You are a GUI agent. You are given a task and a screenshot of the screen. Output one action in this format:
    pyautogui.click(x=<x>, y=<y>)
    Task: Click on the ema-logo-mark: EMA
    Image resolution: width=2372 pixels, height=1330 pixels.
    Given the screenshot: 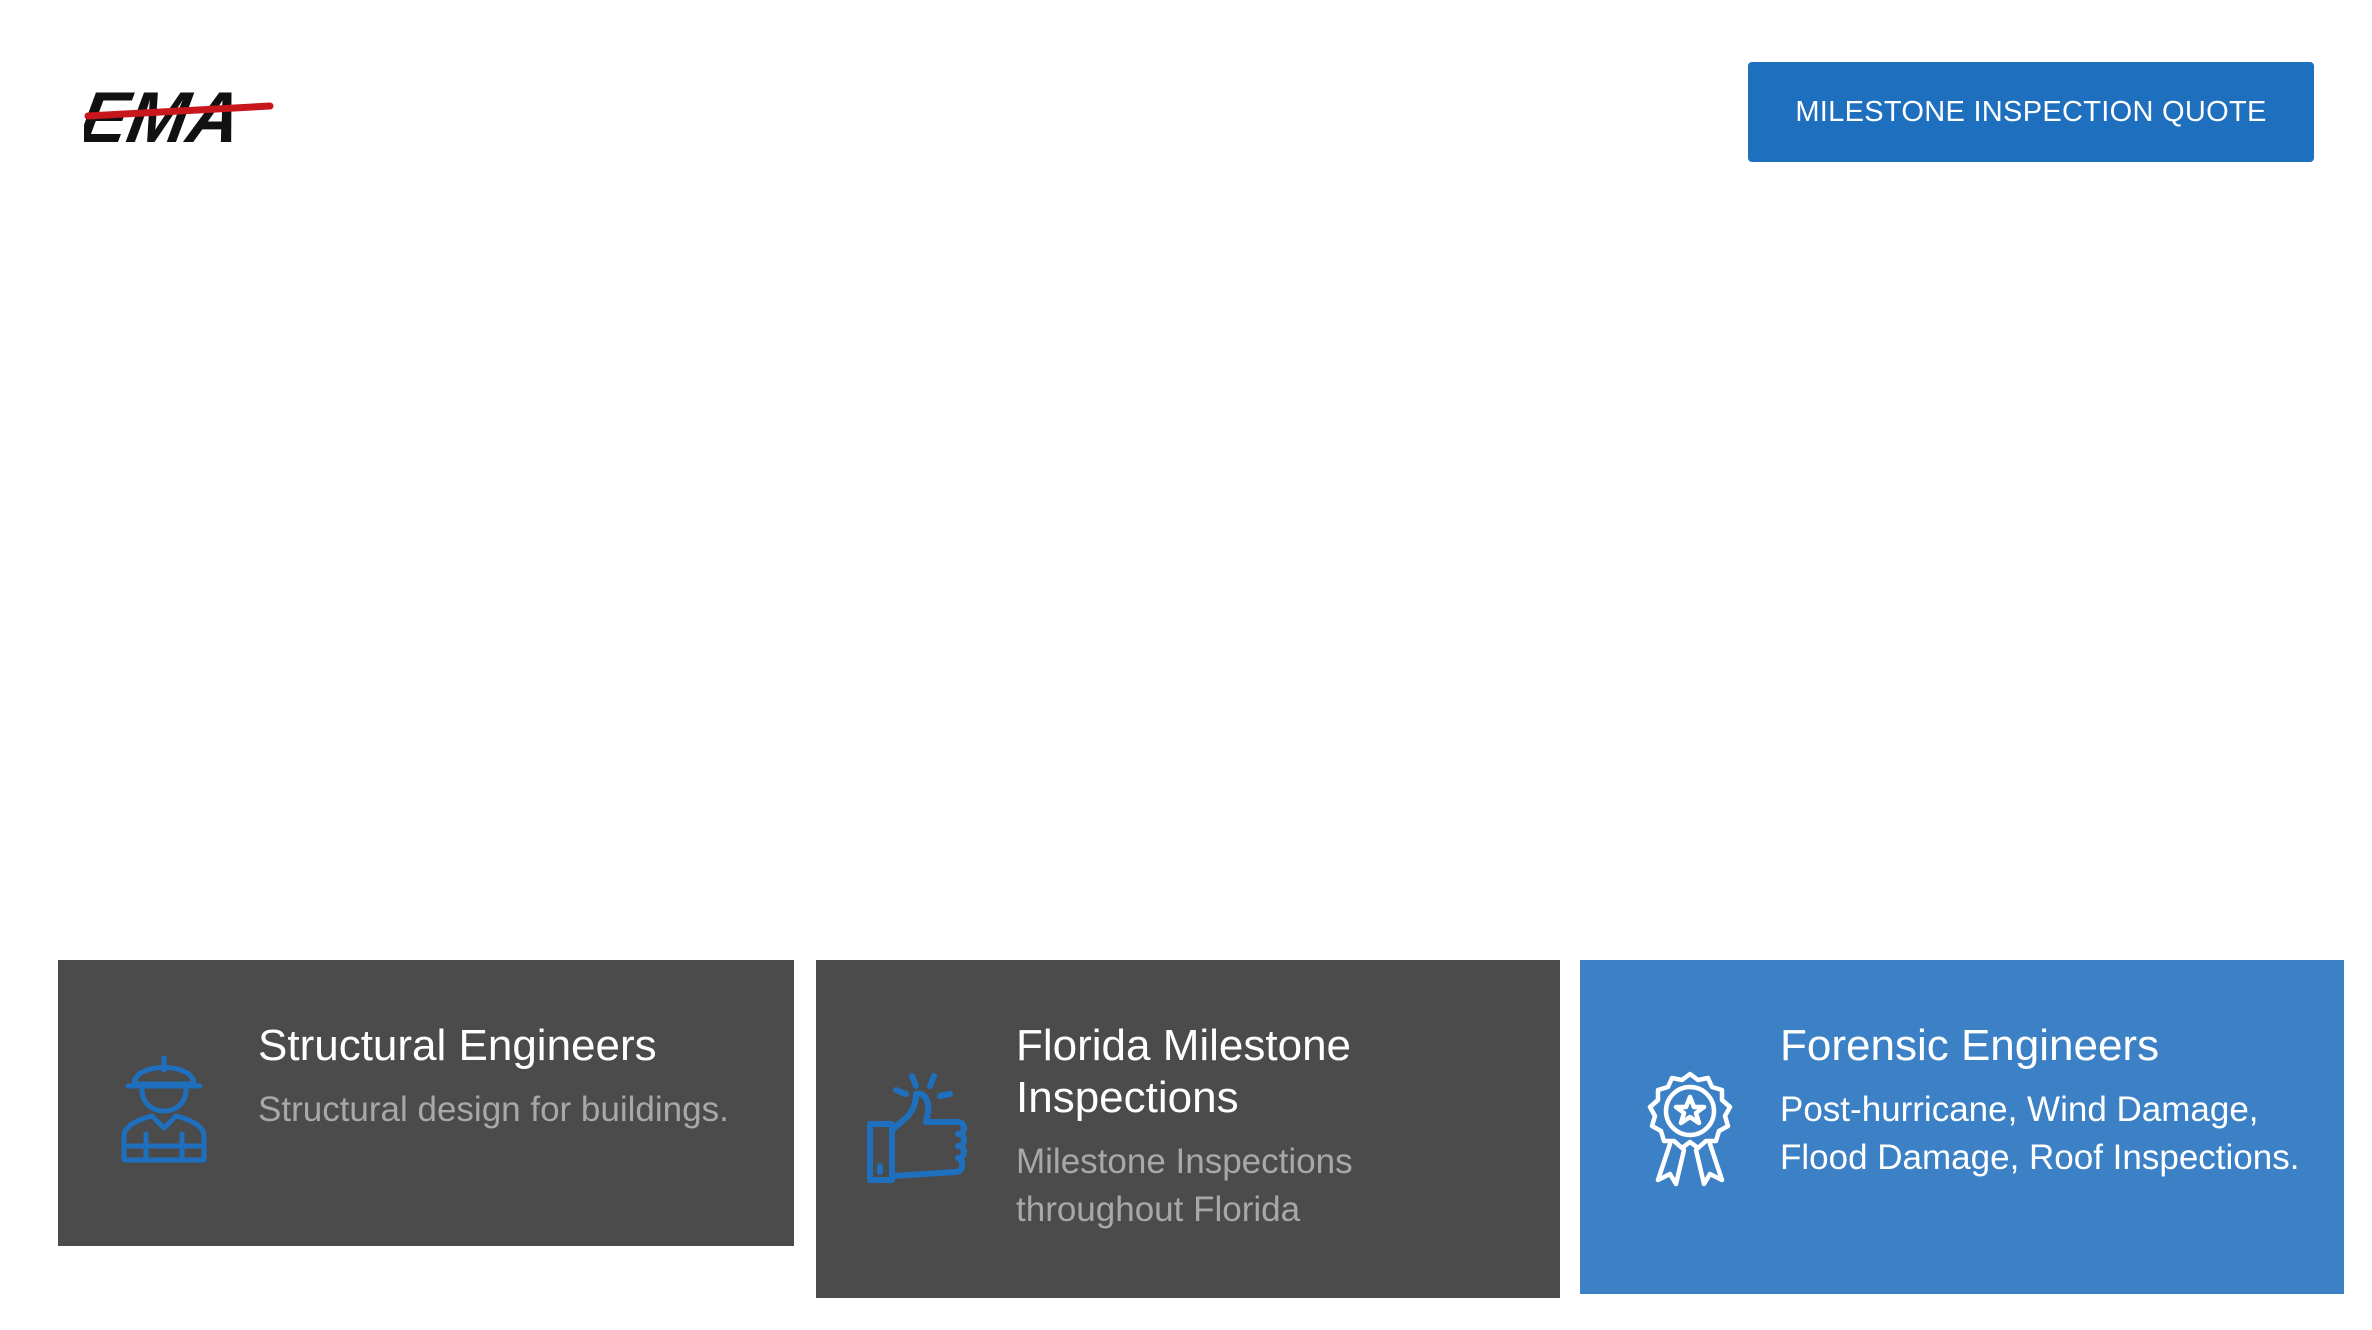 What is the action you would take?
    pyautogui.click(x=179, y=116)
    